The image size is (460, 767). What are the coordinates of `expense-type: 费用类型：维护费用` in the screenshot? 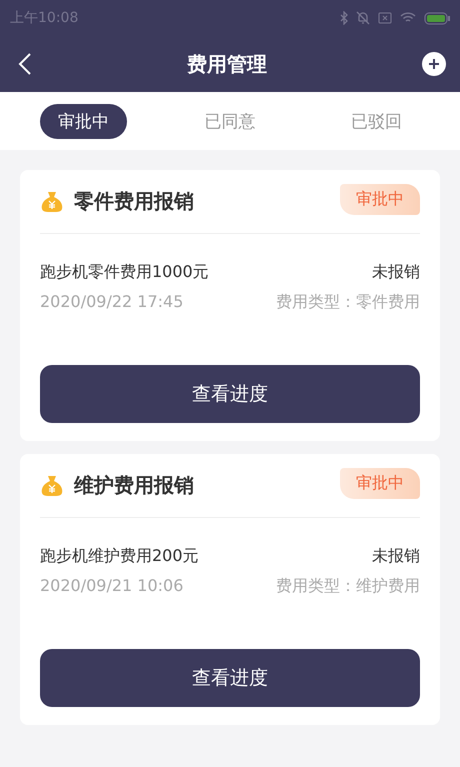 It's located at (348, 586).